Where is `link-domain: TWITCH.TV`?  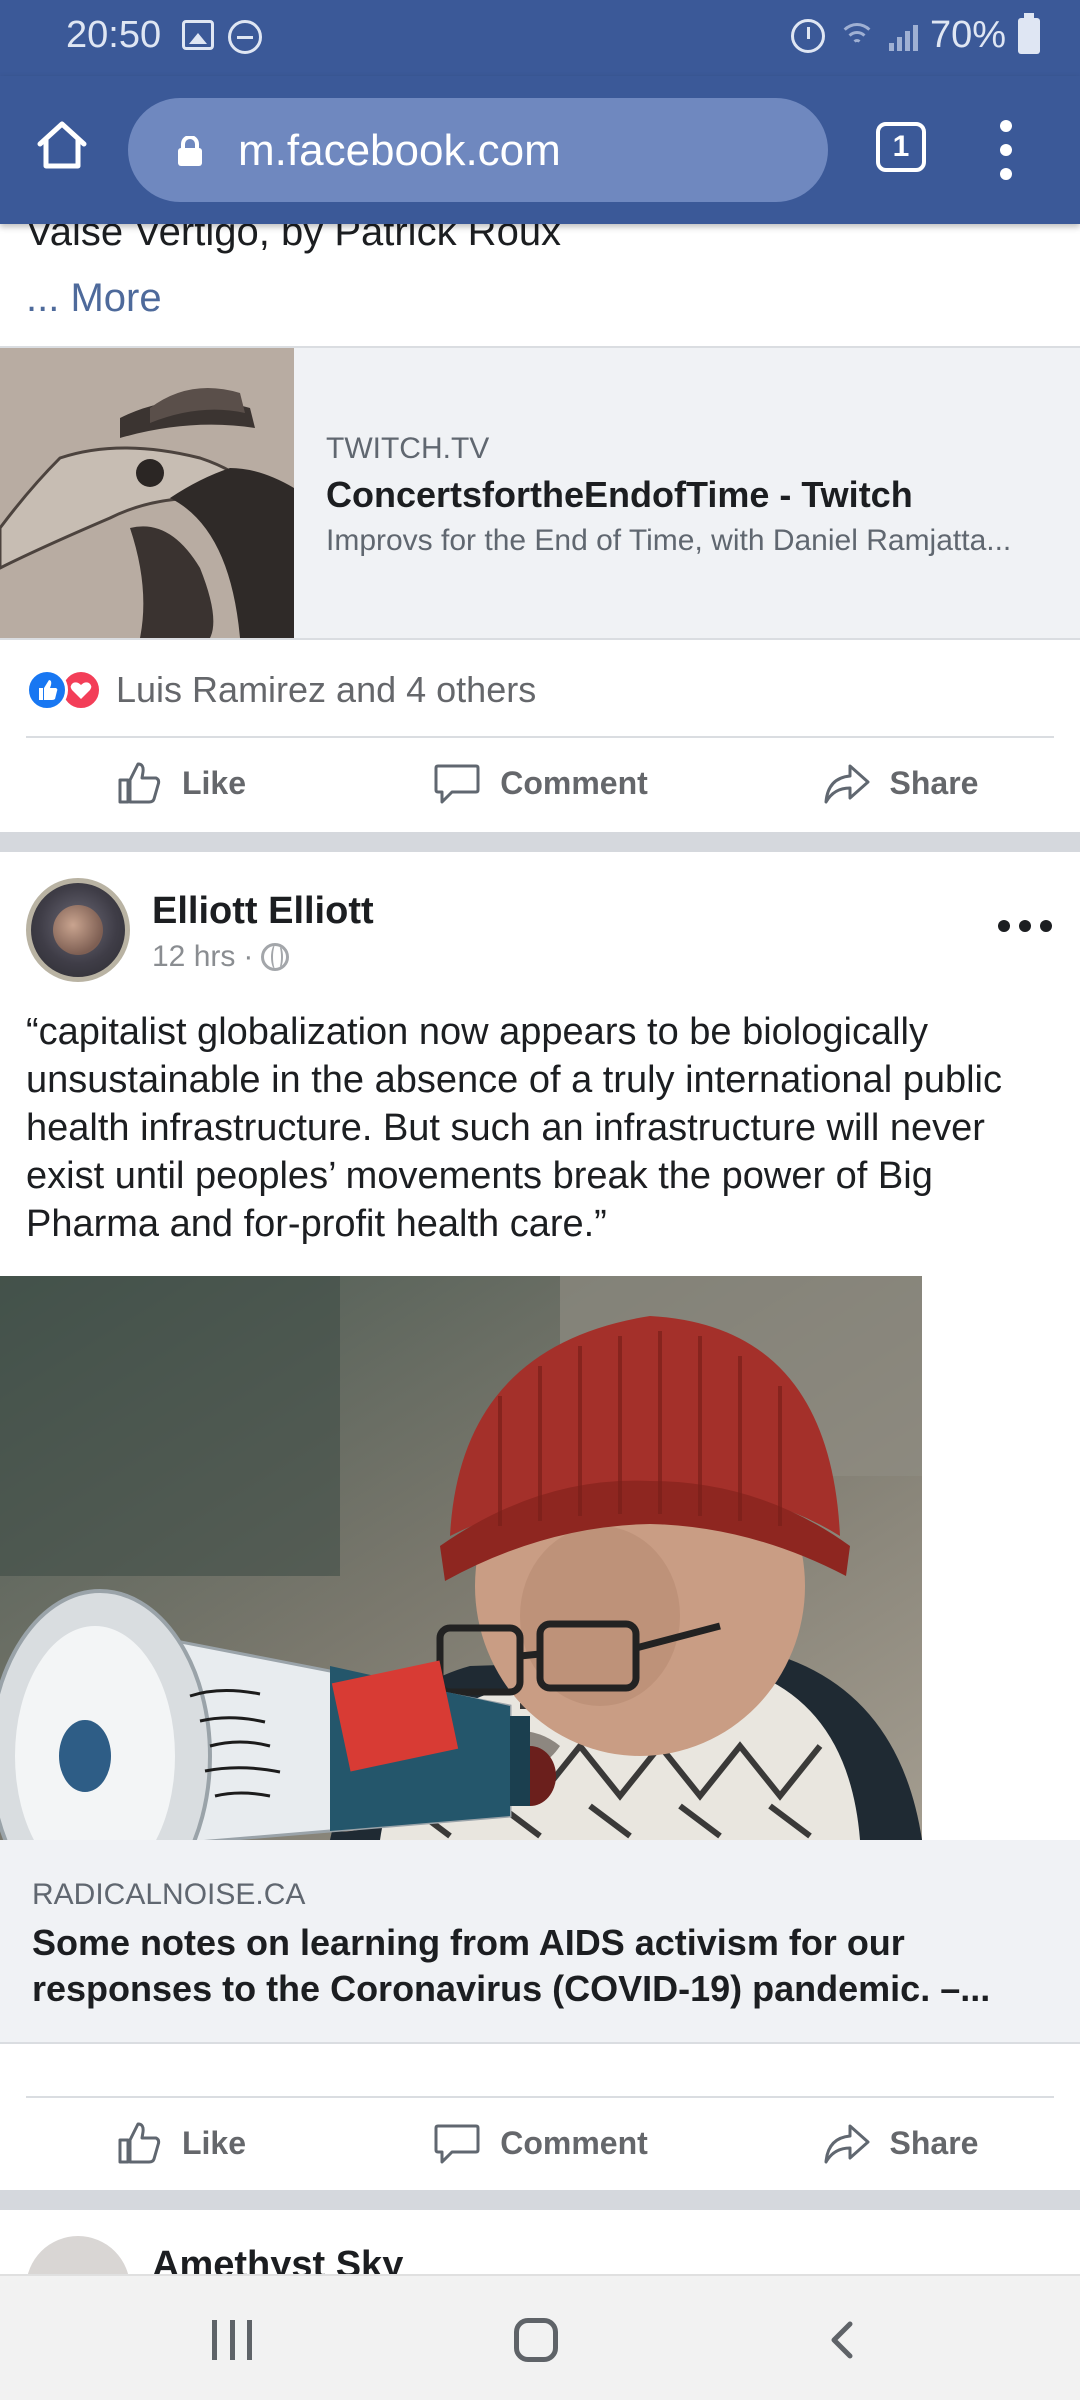 link-domain: TWITCH.TV is located at coordinates (408, 448).